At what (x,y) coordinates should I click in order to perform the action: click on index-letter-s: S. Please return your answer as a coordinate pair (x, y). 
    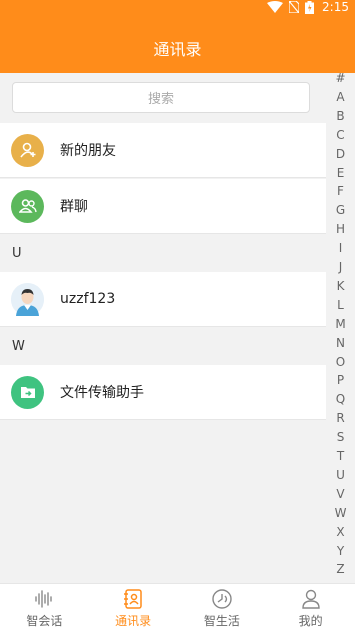
    Looking at the image, I should click on (340, 437).